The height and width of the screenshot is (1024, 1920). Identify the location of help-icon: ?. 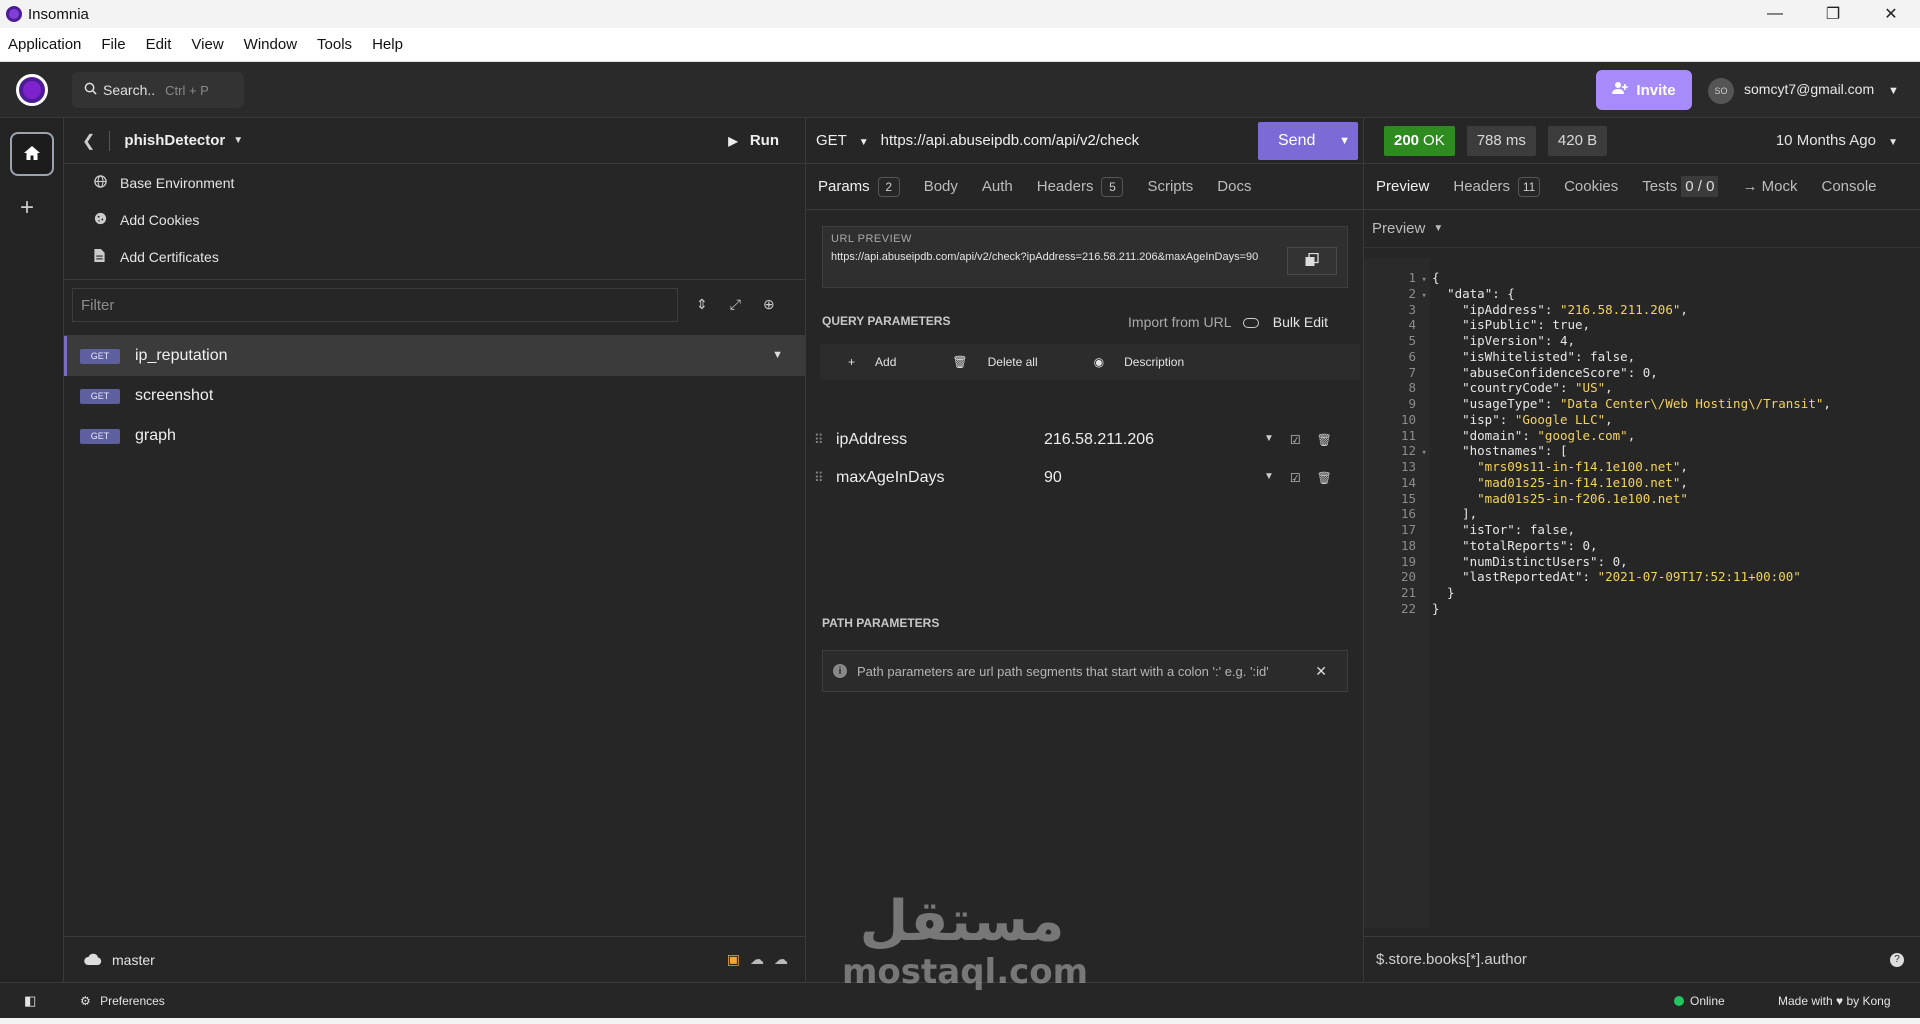
(1897, 959).